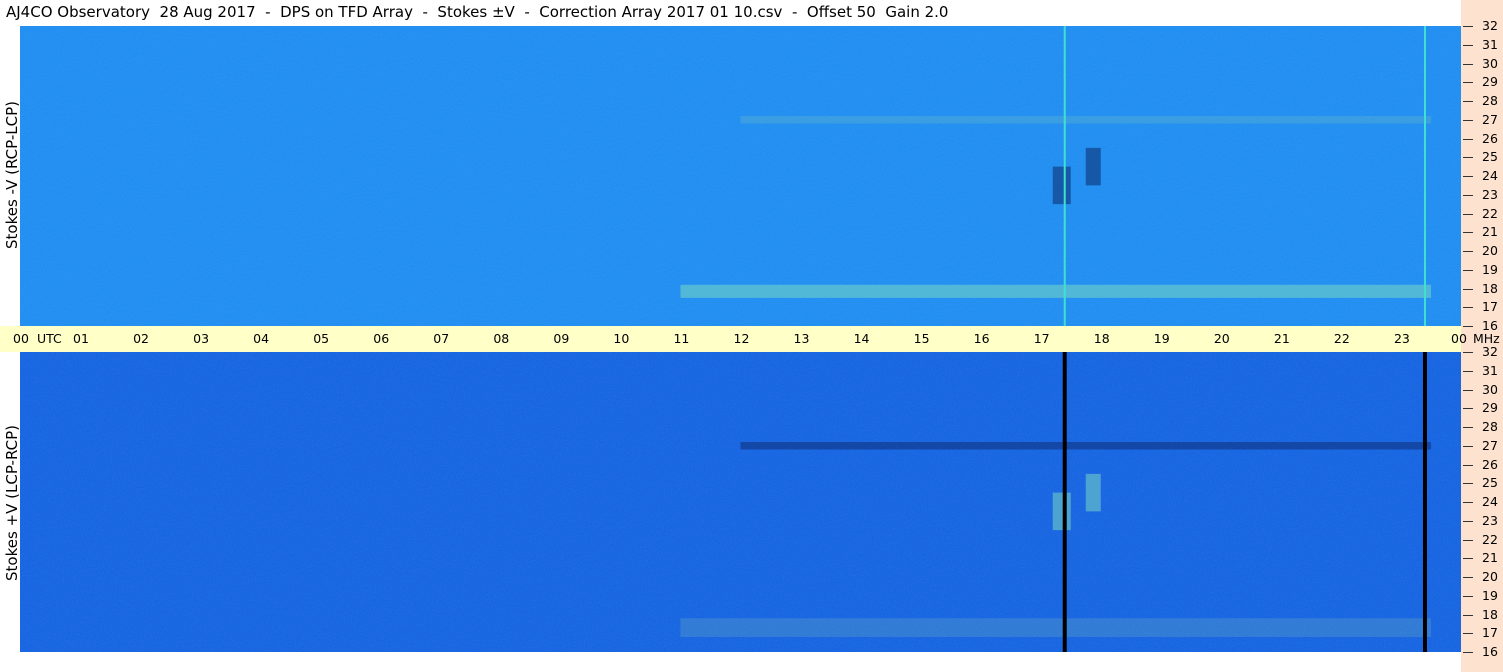  Describe the element at coordinates (1490, 44) in the screenshot. I see `mhz-tick-label: 31` at that location.